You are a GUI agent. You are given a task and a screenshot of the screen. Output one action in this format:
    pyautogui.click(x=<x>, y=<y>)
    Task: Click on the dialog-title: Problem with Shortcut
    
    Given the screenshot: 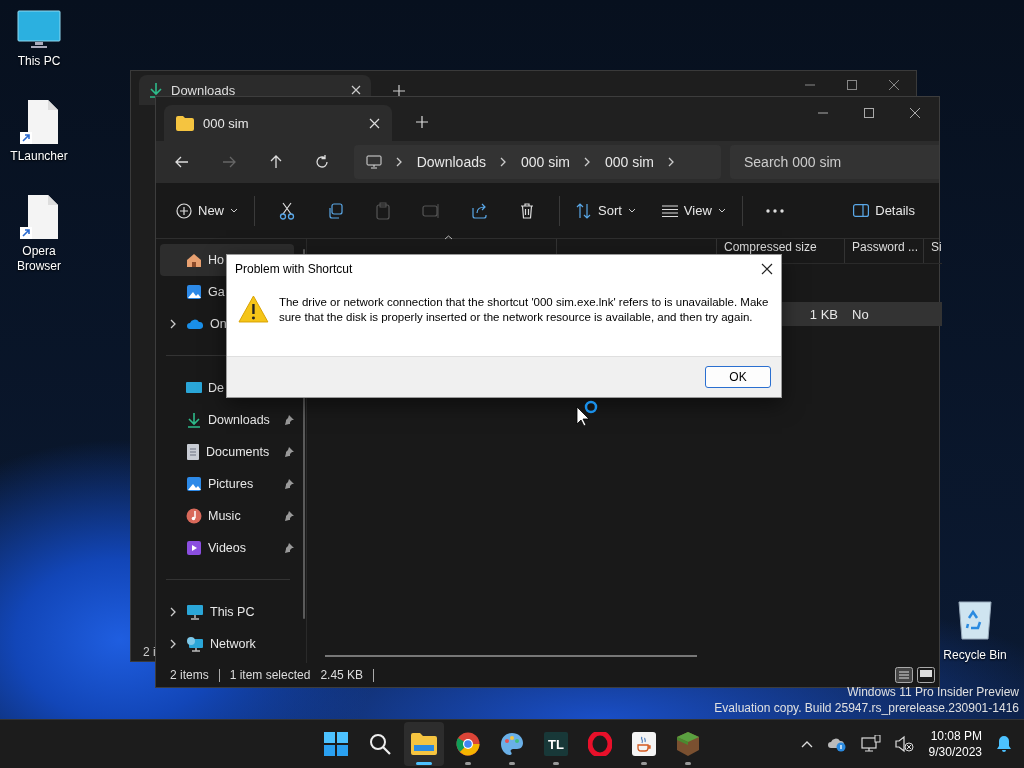 What is the action you would take?
    pyautogui.click(x=294, y=269)
    